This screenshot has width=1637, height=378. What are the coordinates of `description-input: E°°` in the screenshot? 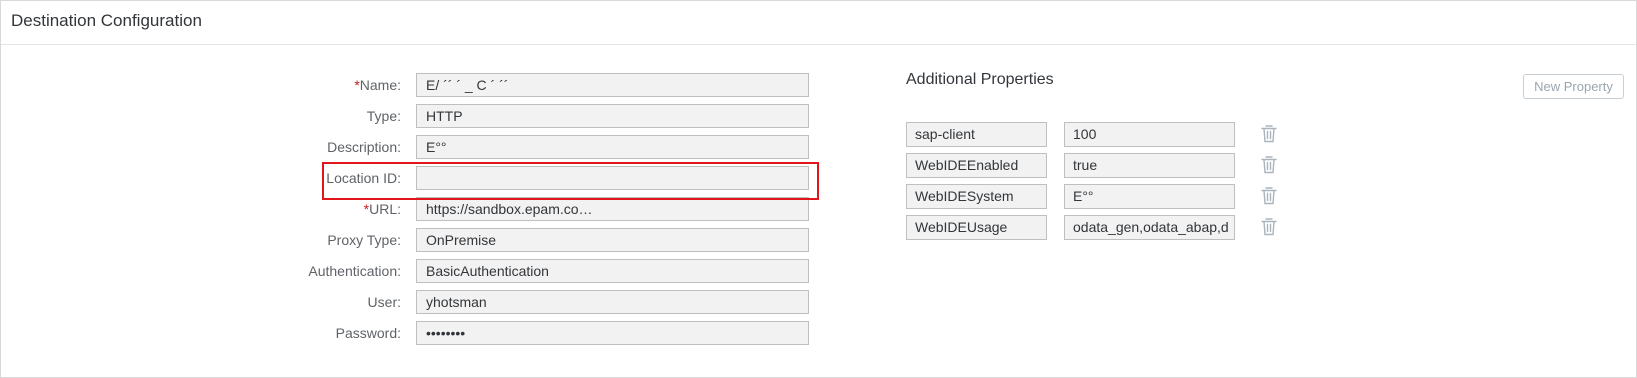 It's located at (612, 147).